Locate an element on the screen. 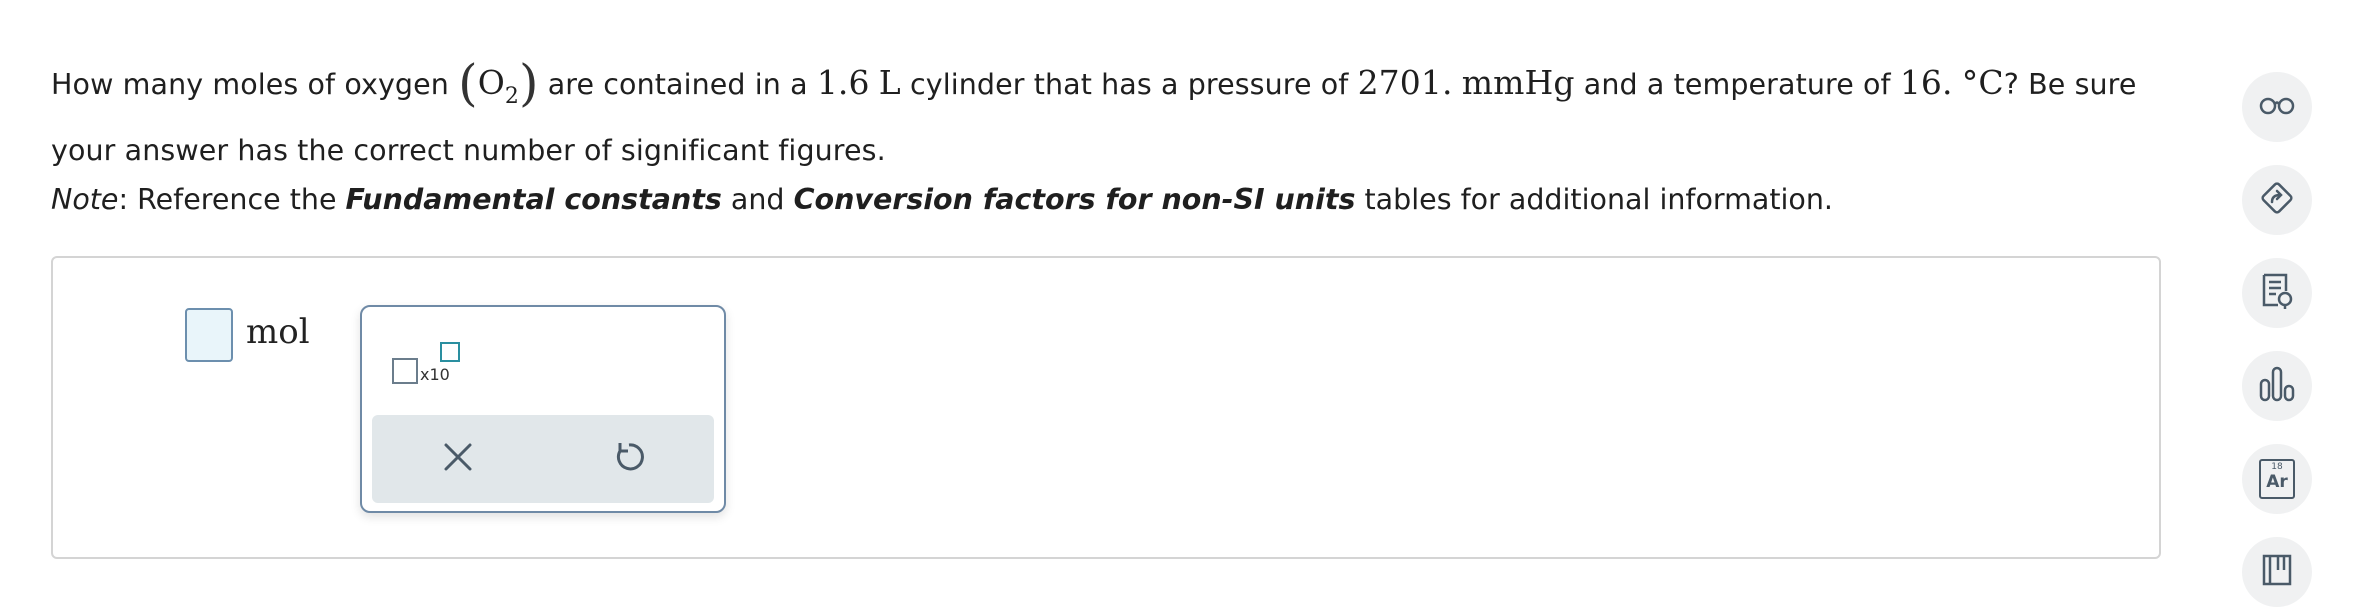 The width and height of the screenshot is (2359, 607). temperature-value: 16. is located at coordinates (1926, 82).